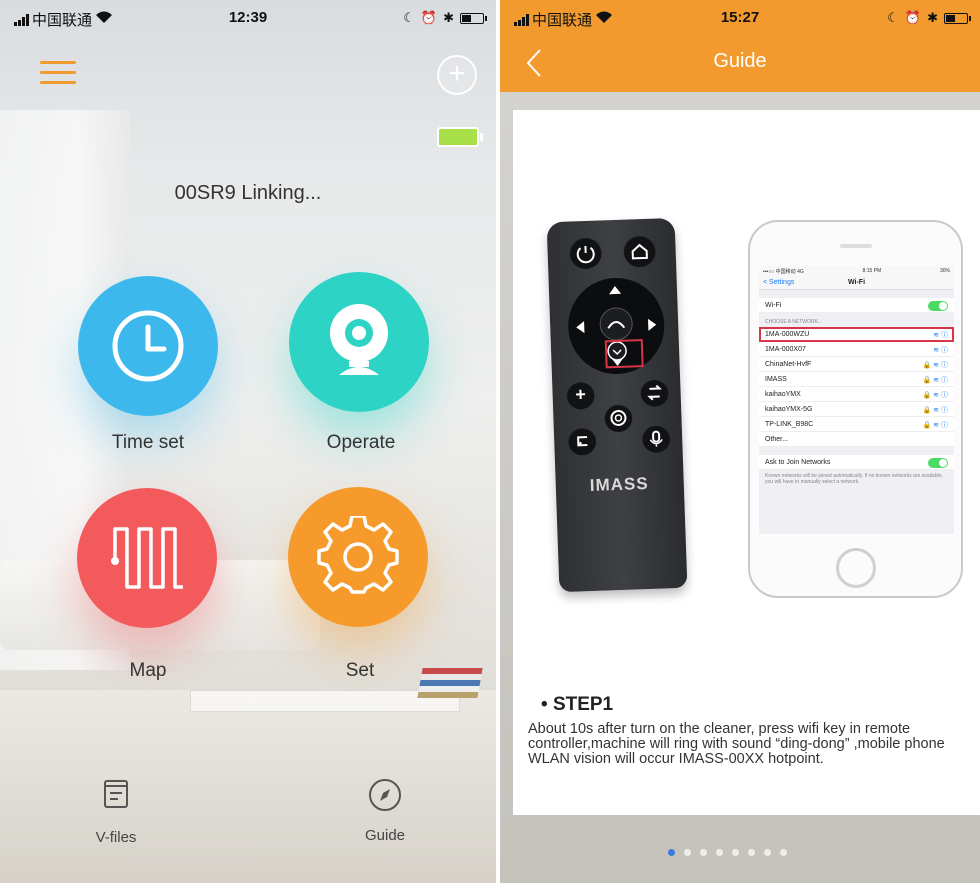 The height and width of the screenshot is (883, 980). I want to click on guide-header: 中国联通 15:27 ☾ ⏰ ✱ Guide, so click(740, 46).